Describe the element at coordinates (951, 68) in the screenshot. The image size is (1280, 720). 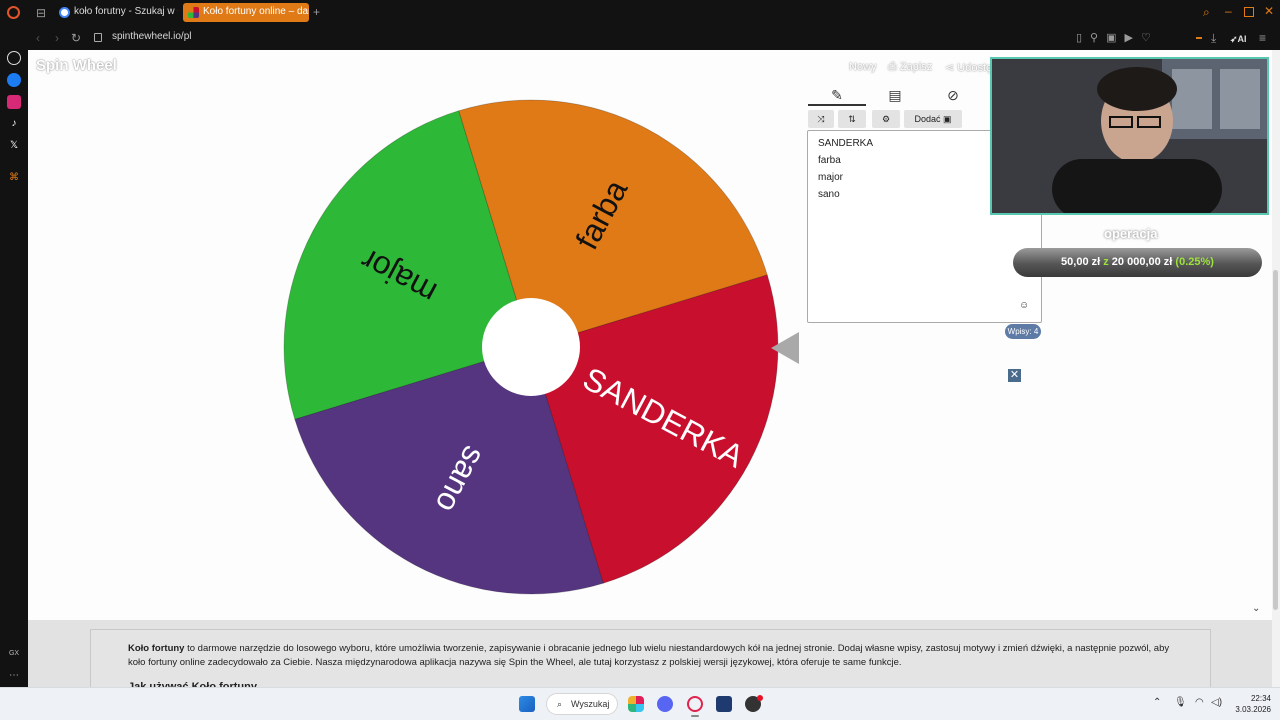
I see `share-icon: ⋖` at that location.